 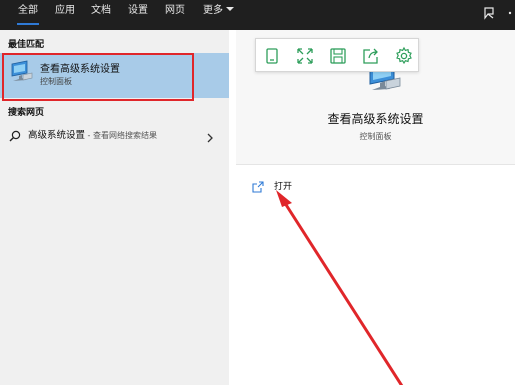 I want to click on chevron-right-icon, so click(x=210, y=135).